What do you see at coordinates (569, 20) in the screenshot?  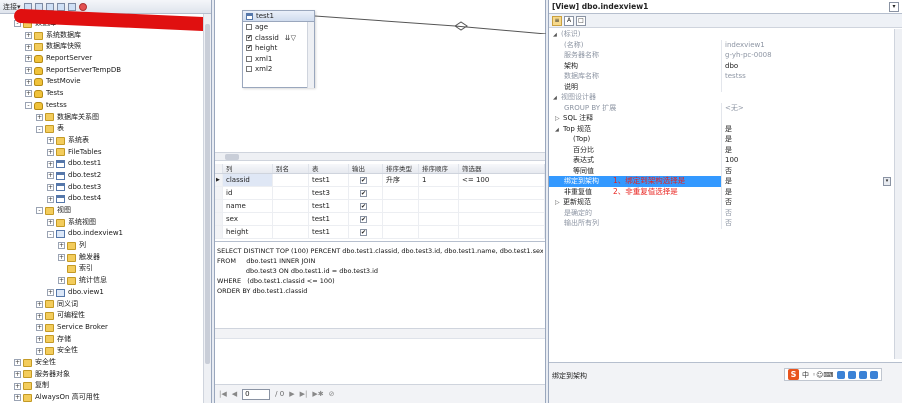 I see `alphabetical-icon: A` at bounding box center [569, 20].